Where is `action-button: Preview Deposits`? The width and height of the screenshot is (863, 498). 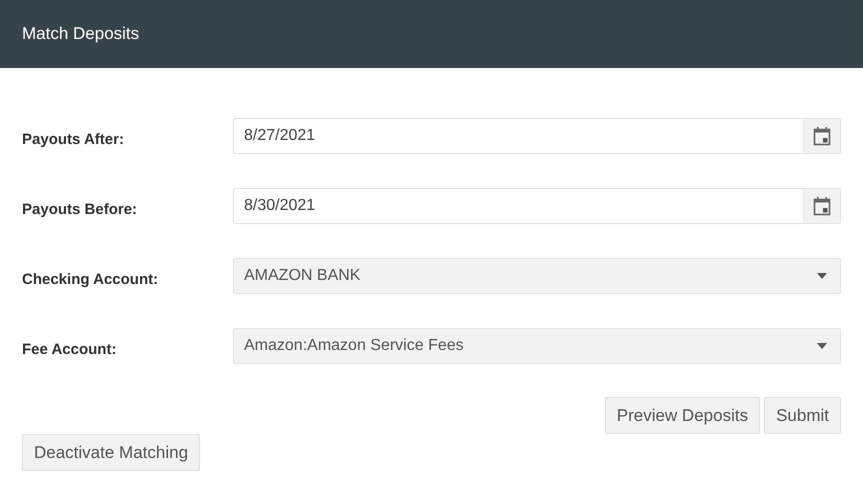
action-button: Preview Deposits is located at coordinates (682, 415).